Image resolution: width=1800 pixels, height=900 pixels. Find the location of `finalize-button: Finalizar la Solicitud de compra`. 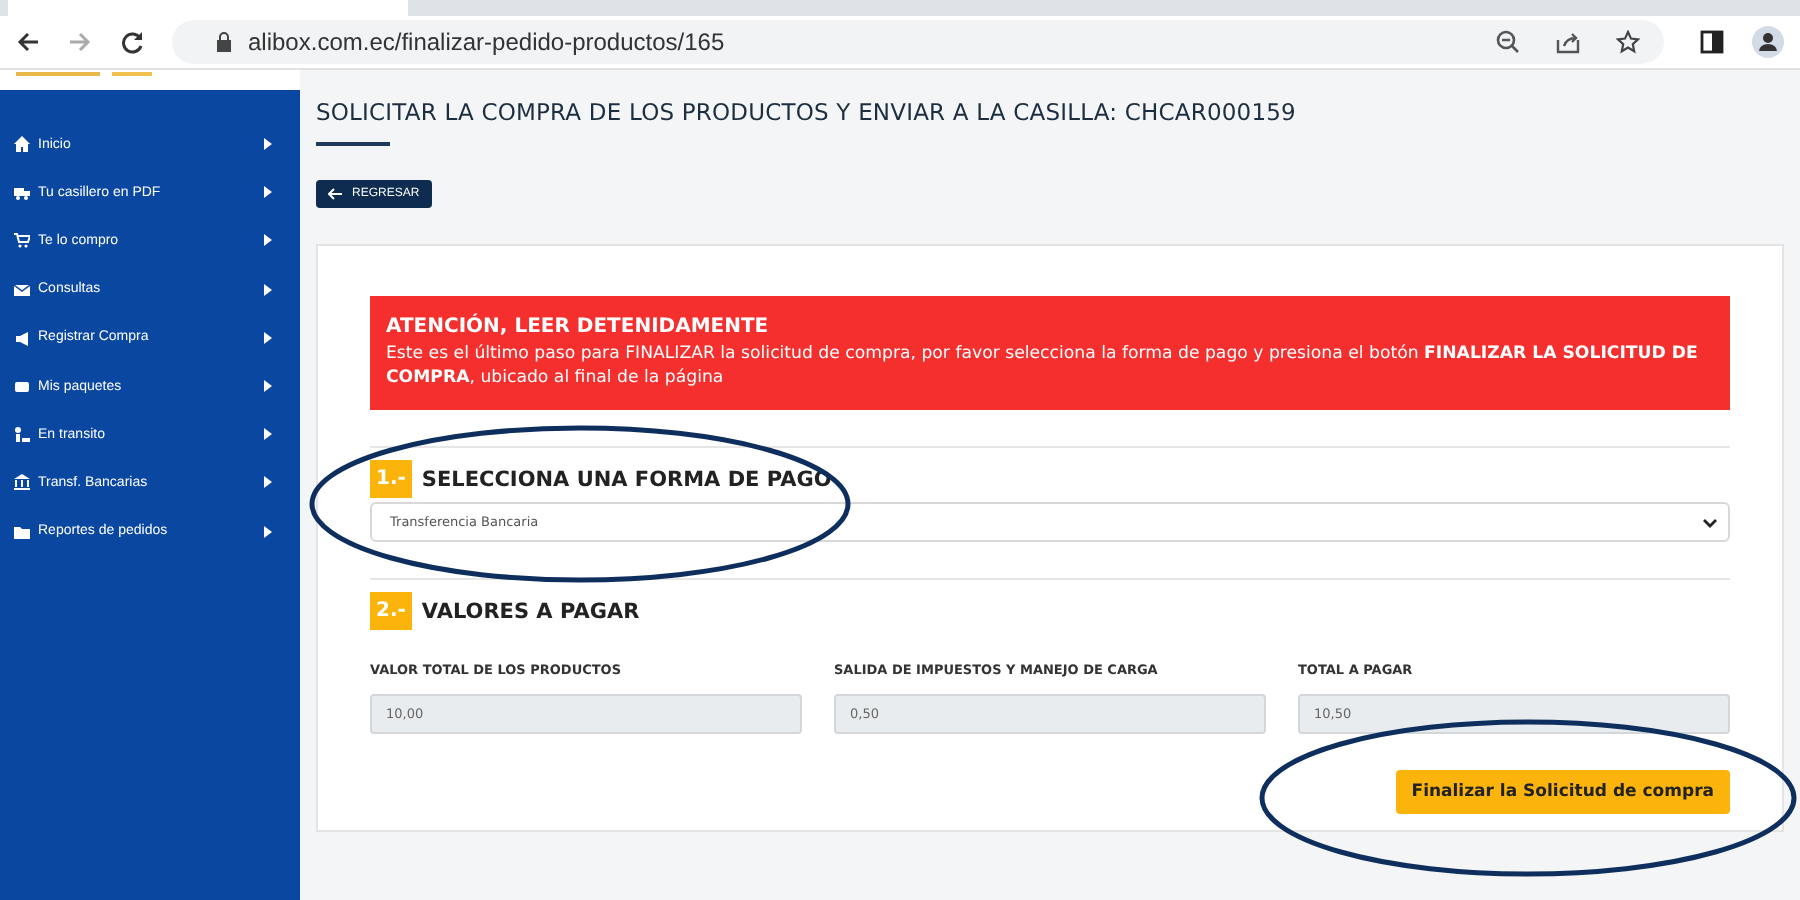

finalize-button: Finalizar la Solicitud de compra is located at coordinates (1562, 792).